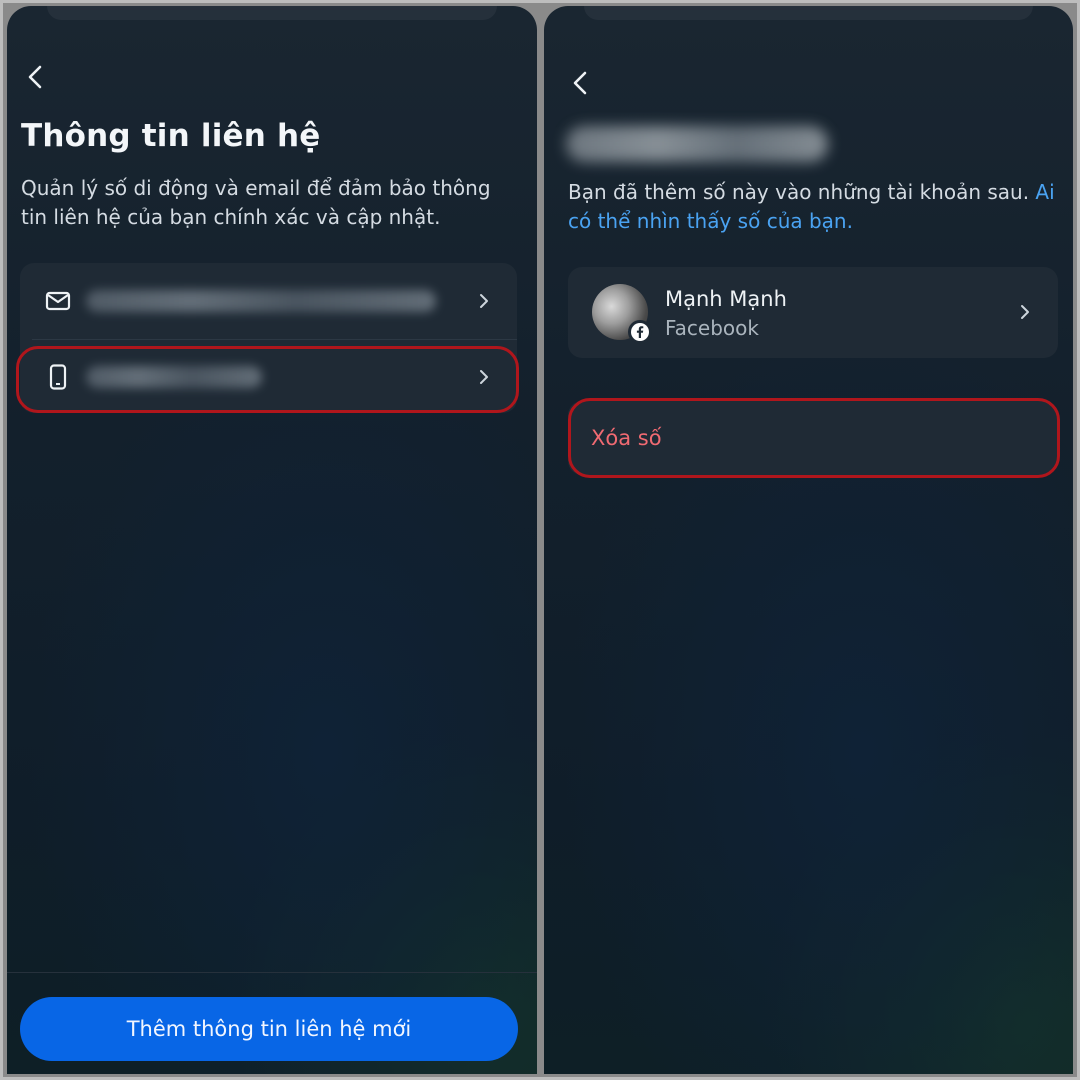 The image size is (1080, 1080). What do you see at coordinates (272, 972) in the screenshot?
I see `bottom-divider` at bounding box center [272, 972].